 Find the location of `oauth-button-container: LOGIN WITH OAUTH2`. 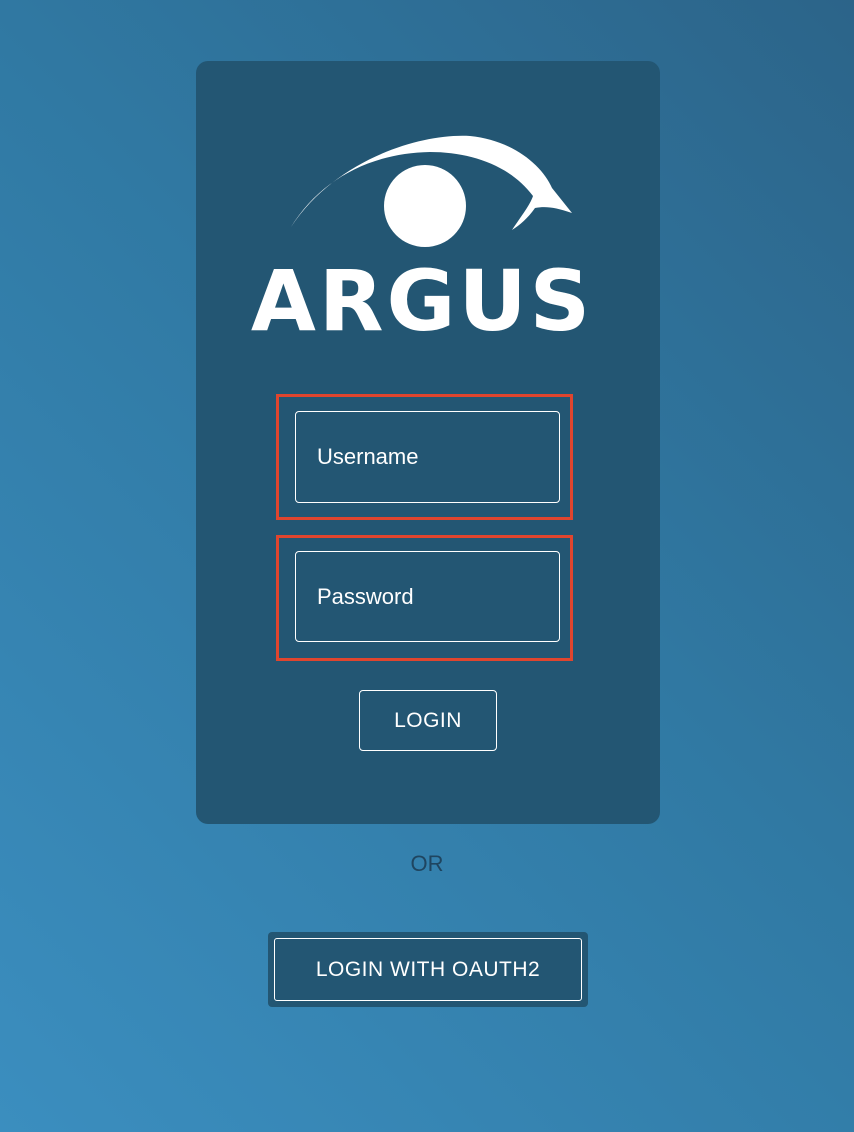

oauth-button-container: LOGIN WITH OAUTH2 is located at coordinates (428, 969).